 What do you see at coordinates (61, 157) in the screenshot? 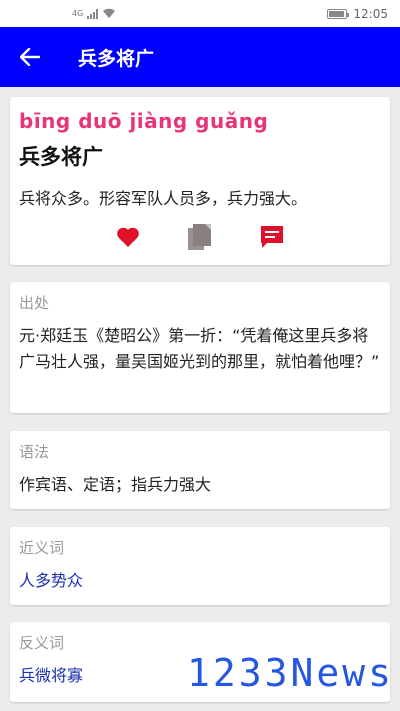
I see `idiom-word: 兵多将广` at bounding box center [61, 157].